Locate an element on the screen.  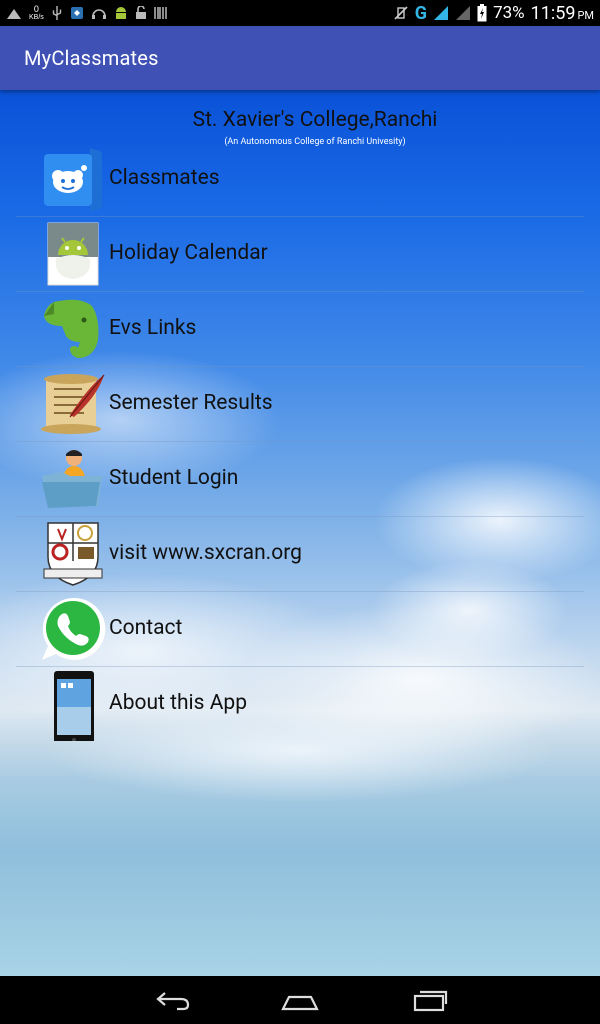
menu-item-semester-results: Semester Results is located at coordinates (300, 404).